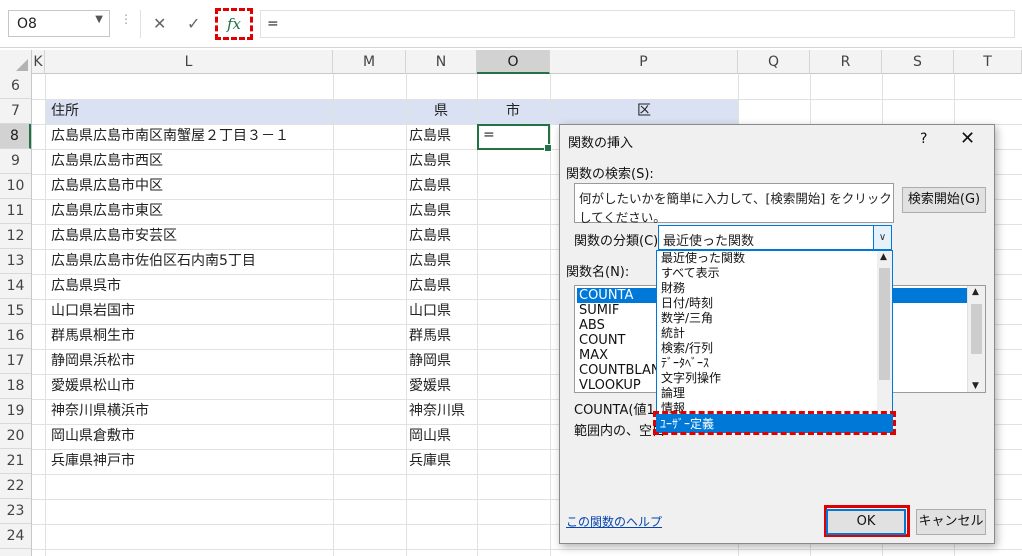 The width and height of the screenshot is (1022, 556). What do you see at coordinates (93, 336) in the screenshot?
I see `address-cell: 群馬県桐生市` at bounding box center [93, 336].